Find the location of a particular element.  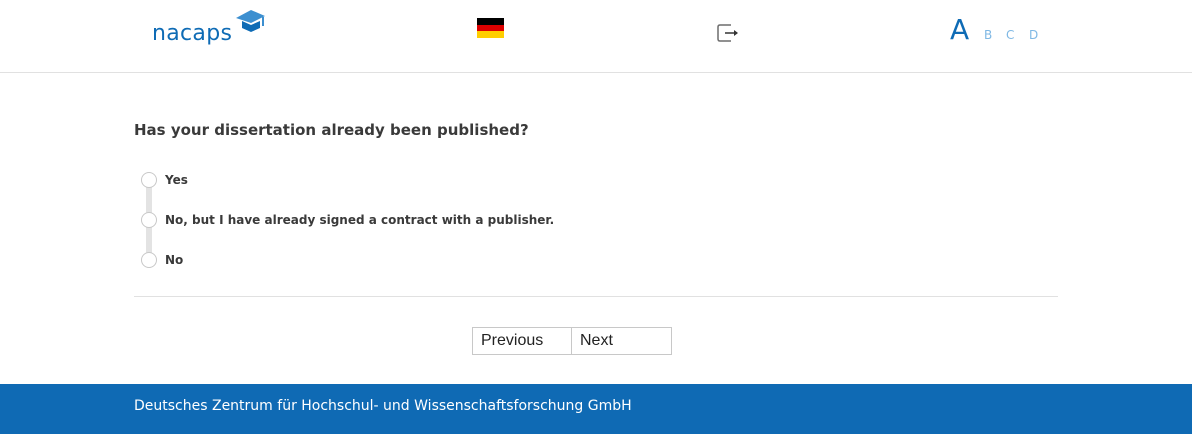

divider is located at coordinates (596, 296).